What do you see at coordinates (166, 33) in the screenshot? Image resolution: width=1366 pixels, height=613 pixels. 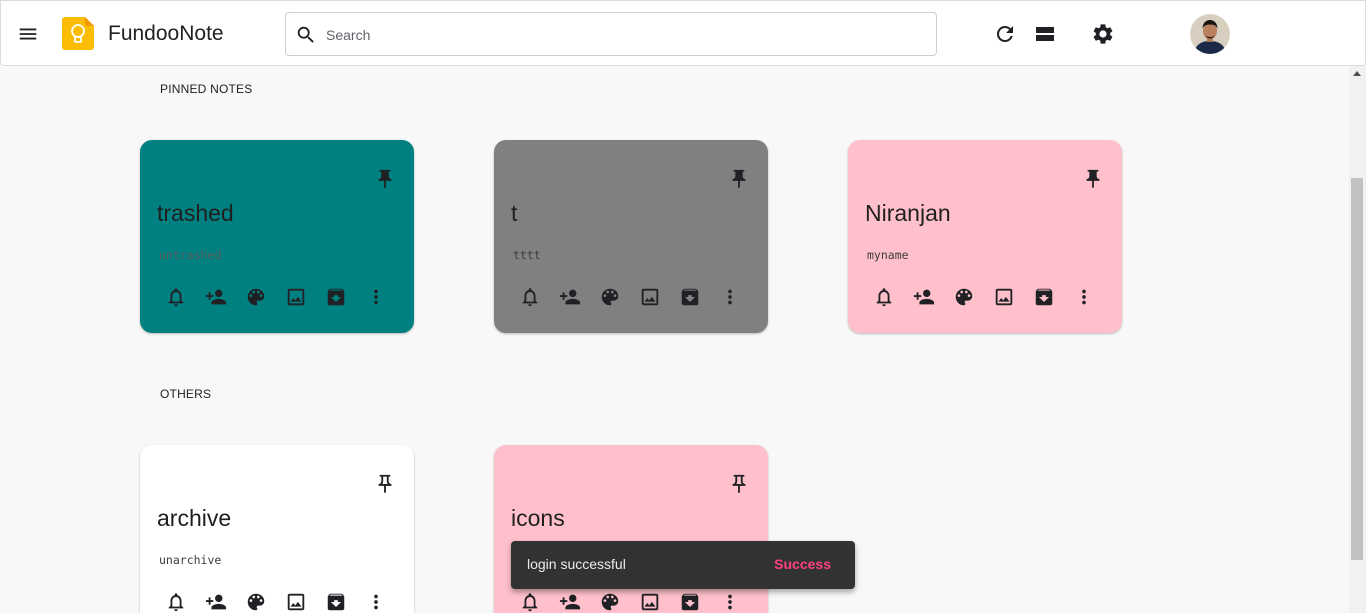 I see `app-title: FundooNote` at bounding box center [166, 33].